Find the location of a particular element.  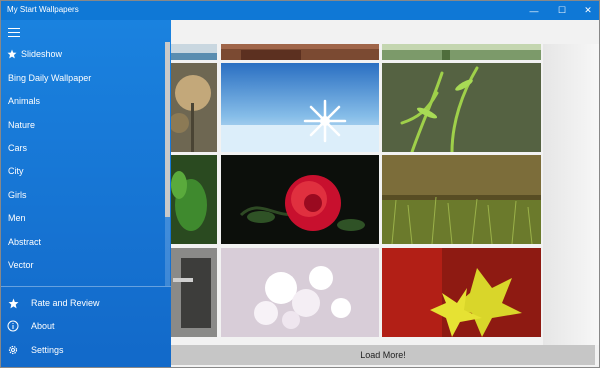

sidebar-item-cars: Cars is located at coordinates (83, 148).